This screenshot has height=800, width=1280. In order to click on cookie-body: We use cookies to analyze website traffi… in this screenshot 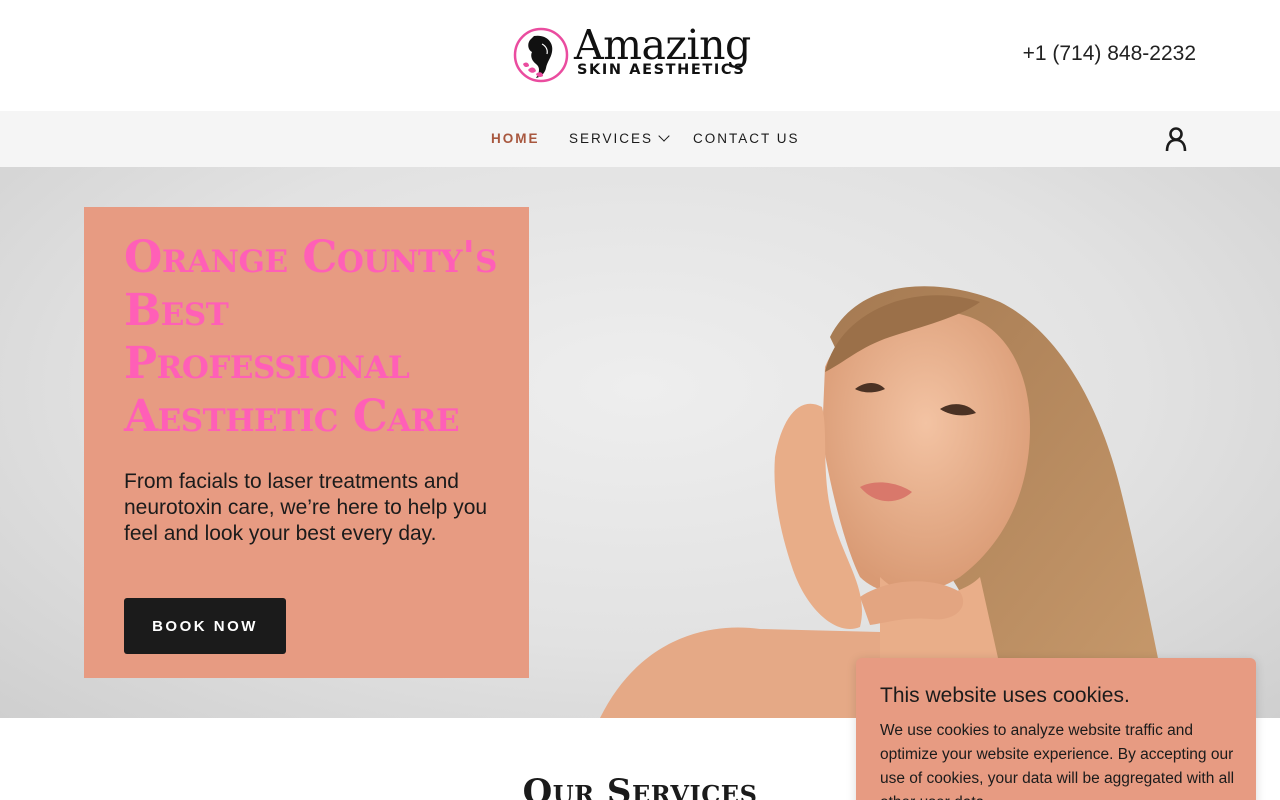, I will do `click(1057, 761)`.